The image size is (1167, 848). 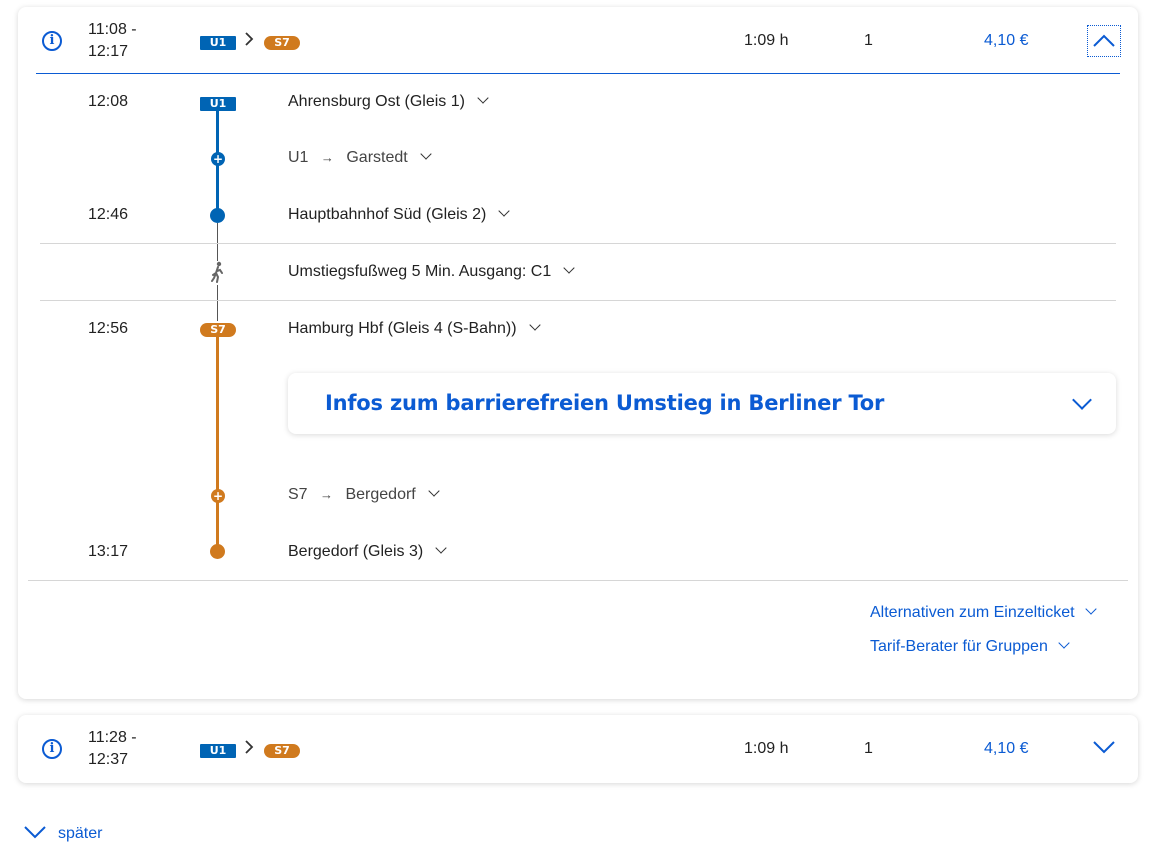 I want to click on trip-time-range: 11:28 - 12:37, so click(x=112, y=749).